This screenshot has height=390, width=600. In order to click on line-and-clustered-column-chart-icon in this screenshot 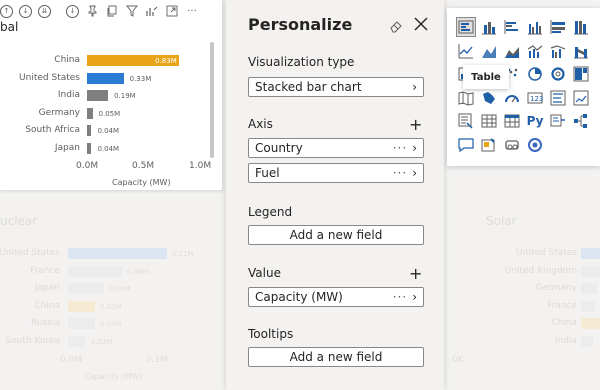, I will do `click(558, 51)`.